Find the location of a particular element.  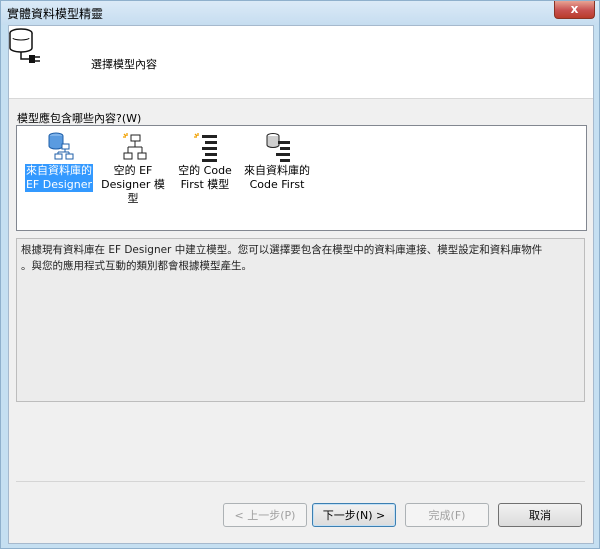

cancel-button: 取消 is located at coordinates (540, 515).